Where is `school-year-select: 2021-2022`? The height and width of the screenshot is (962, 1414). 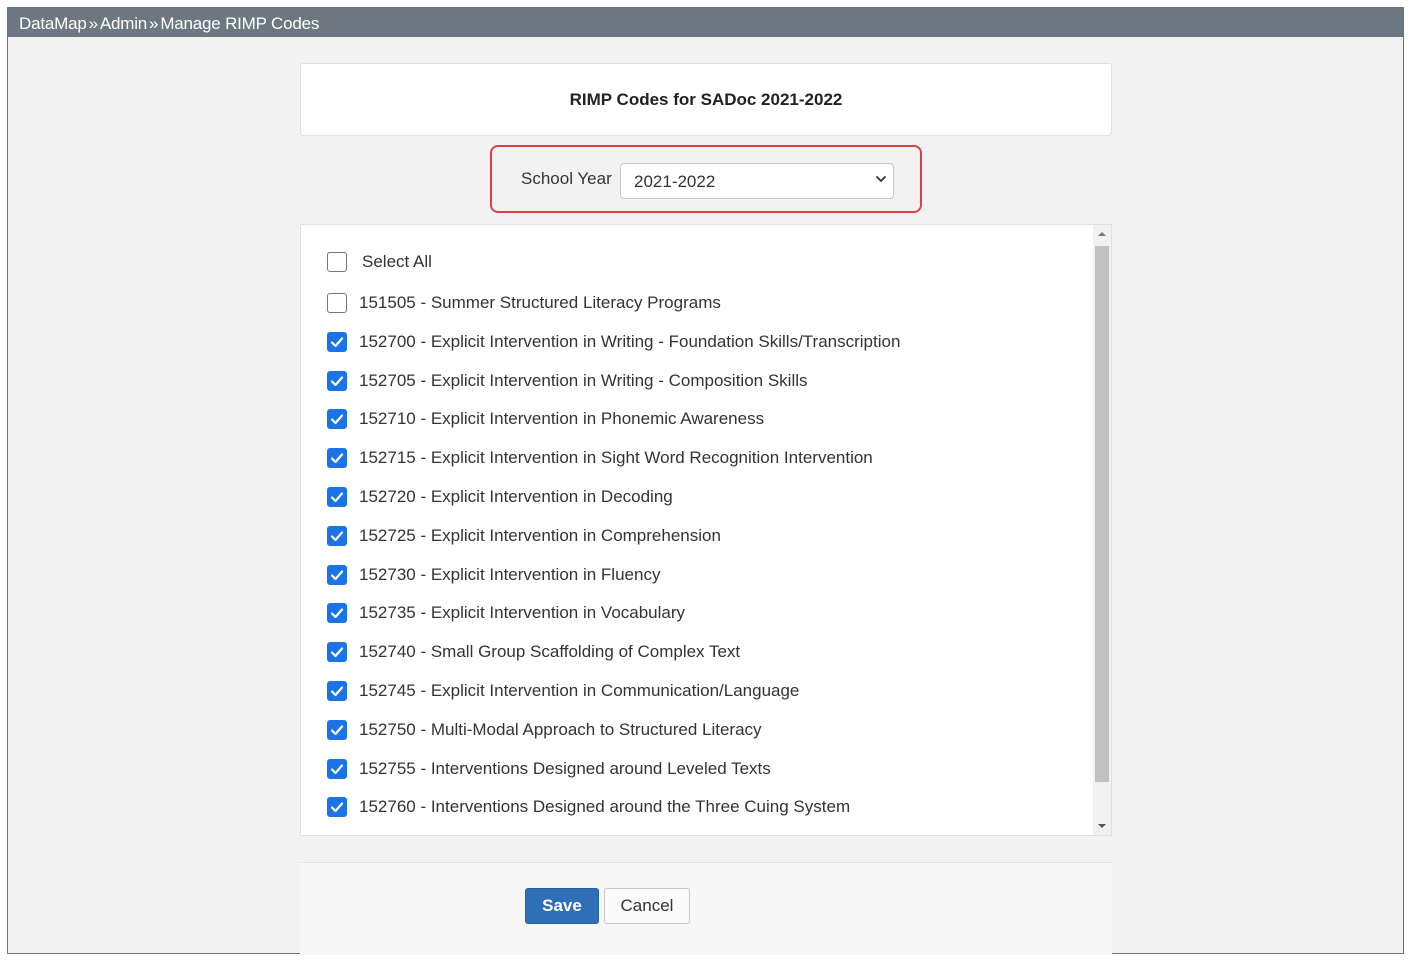
school-year-select: 2021-2022 is located at coordinates (757, 181).